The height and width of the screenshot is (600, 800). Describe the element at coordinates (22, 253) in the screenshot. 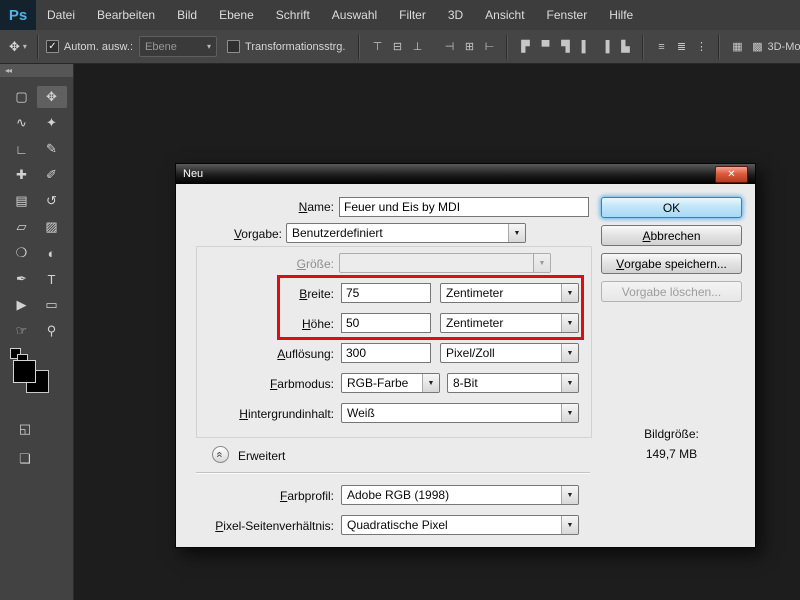

I see `tool-blur: ❍` at that location.